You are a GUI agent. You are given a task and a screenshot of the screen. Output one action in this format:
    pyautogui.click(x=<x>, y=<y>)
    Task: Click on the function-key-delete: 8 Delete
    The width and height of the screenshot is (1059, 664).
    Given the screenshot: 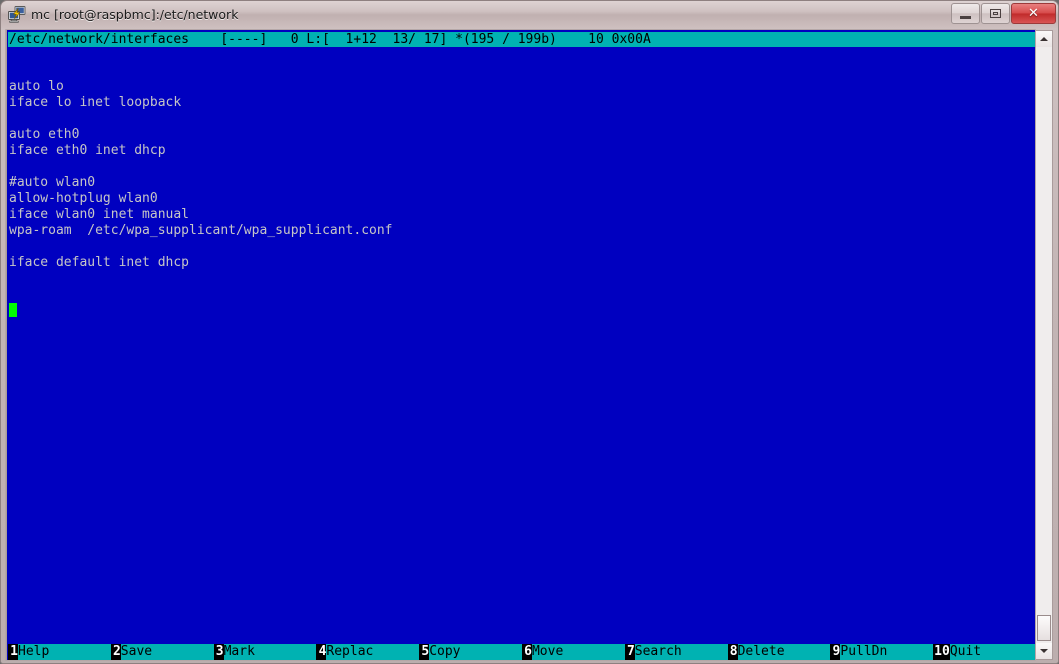 What is the action you would take?
    pyautogui.click(x=779, y=652)
    